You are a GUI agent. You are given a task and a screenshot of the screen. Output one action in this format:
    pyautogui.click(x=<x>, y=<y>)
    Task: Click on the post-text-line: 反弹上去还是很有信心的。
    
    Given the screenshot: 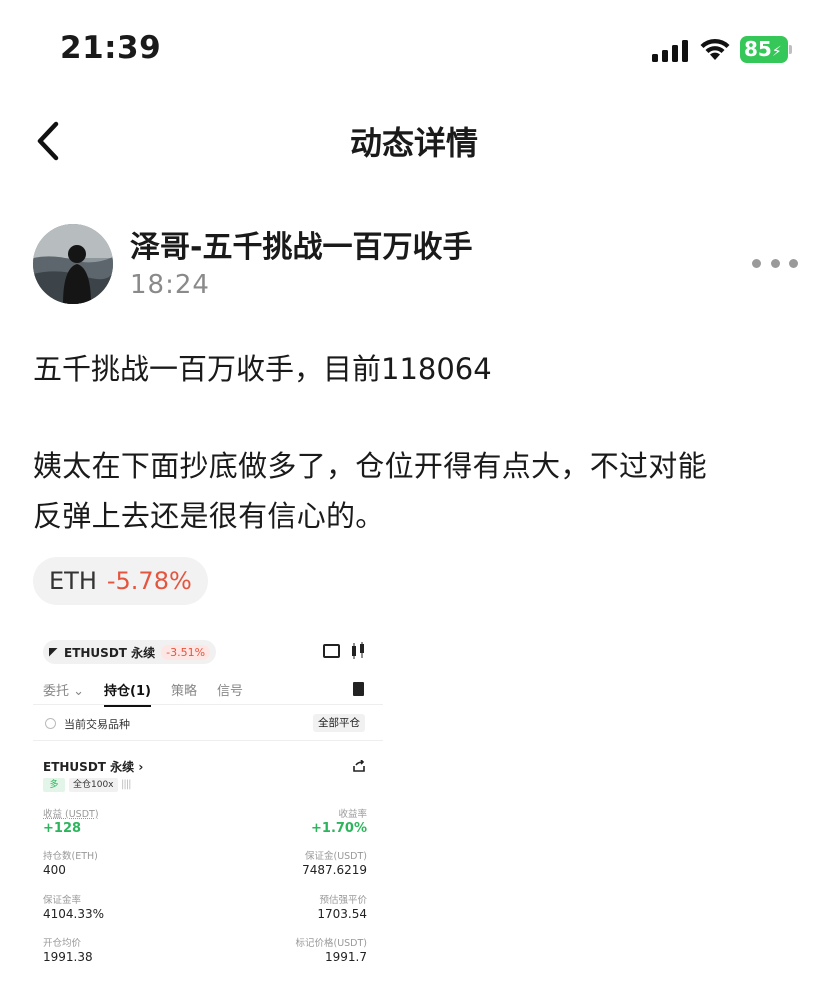 What is the action you would take?
    pyautogui.click(x=209, y=516)
    